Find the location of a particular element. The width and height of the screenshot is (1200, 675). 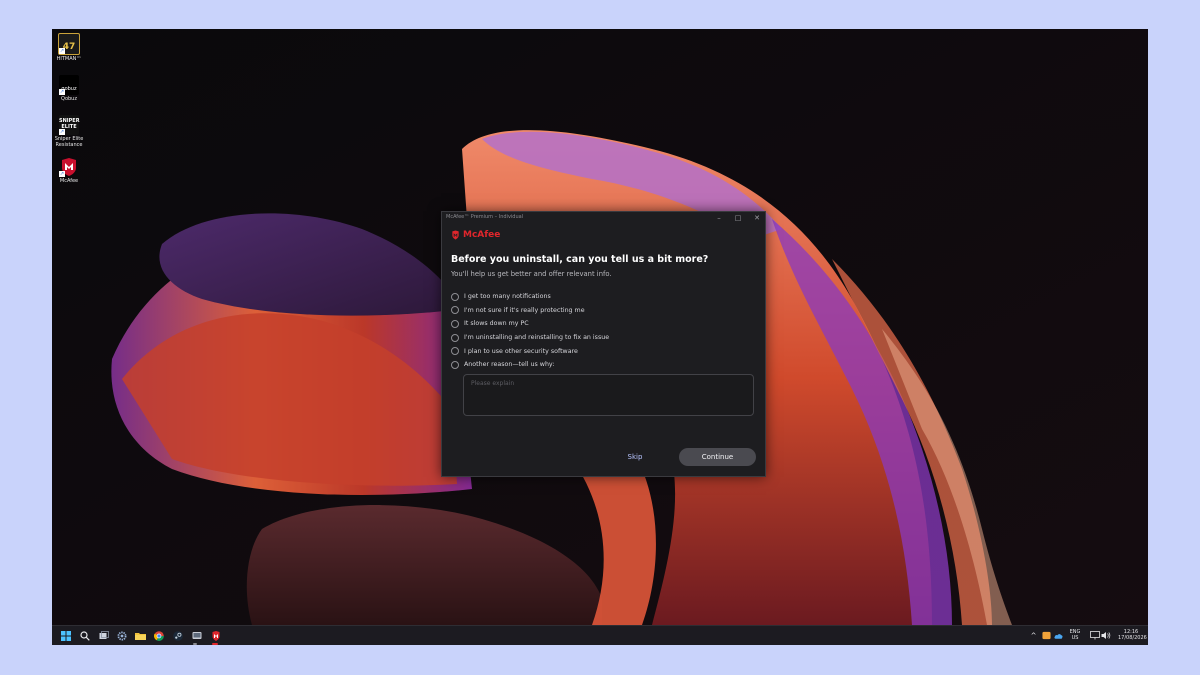

reason-option-another: Another reason—tell us why: is located at coordinates (530, 365).